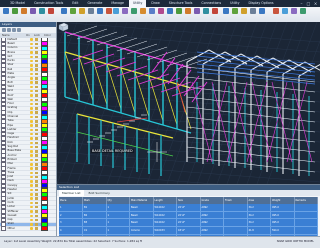 The width and height of the screenshot is (320, 248). Describe the element at coordinates (315, 3) in the screenshot. I see `close-icon: ×` at that location.